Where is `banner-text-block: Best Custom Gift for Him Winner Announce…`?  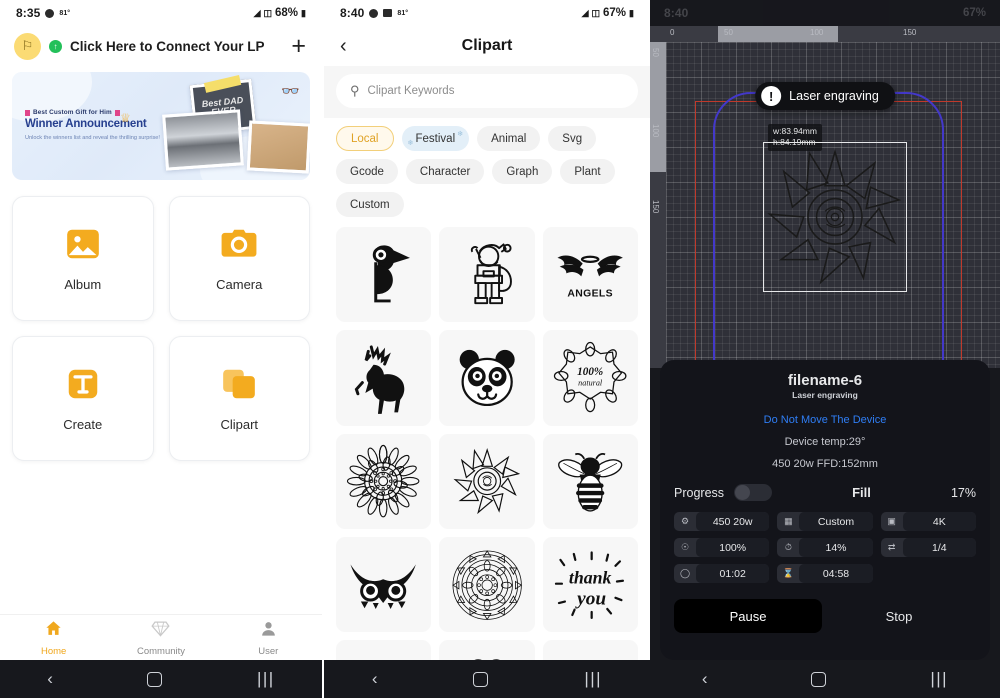
banner-text-block: Best Custom Gift for Him Winner Announce… is located at coordinates (87, 125).